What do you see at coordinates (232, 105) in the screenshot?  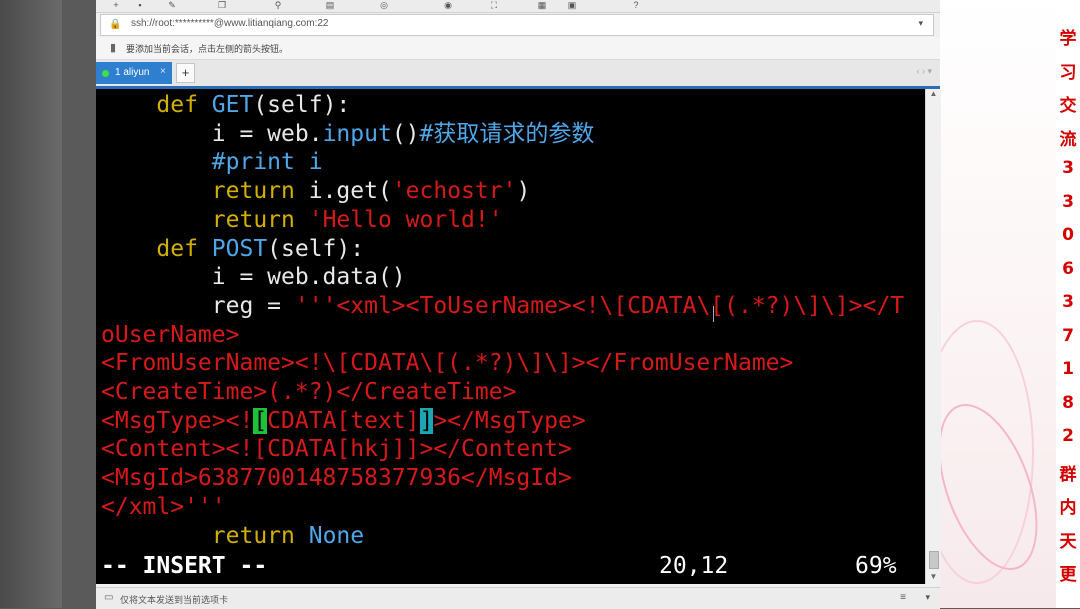 I see `code-token: GET` at bounding box center [232, 105].